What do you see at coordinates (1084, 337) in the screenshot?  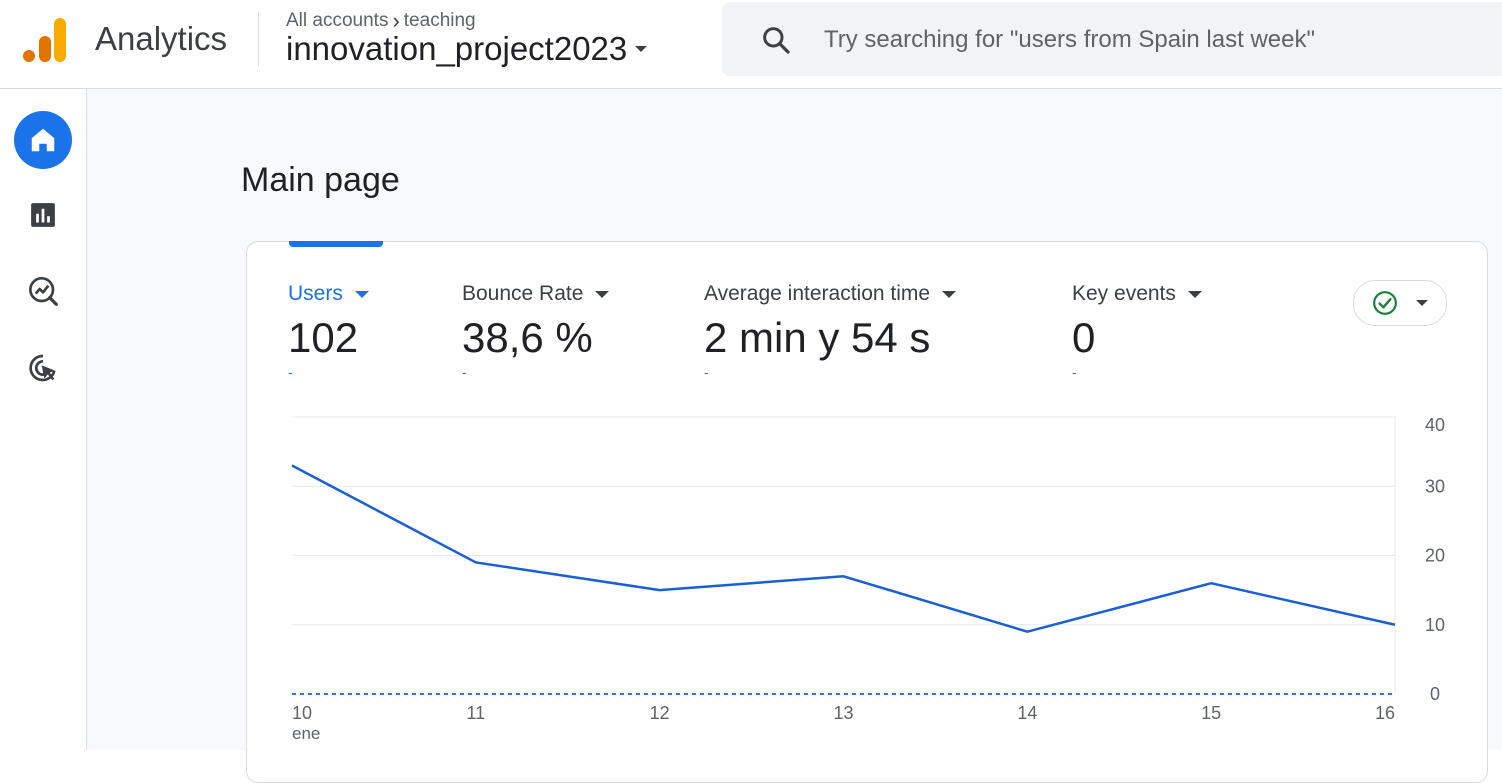 I see `metric-value: 0` at bounding box center [1084, 337].